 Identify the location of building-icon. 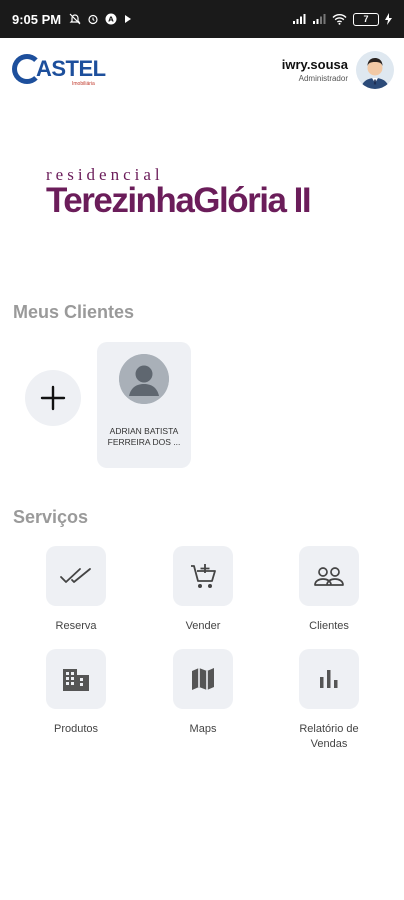
(76, 680).